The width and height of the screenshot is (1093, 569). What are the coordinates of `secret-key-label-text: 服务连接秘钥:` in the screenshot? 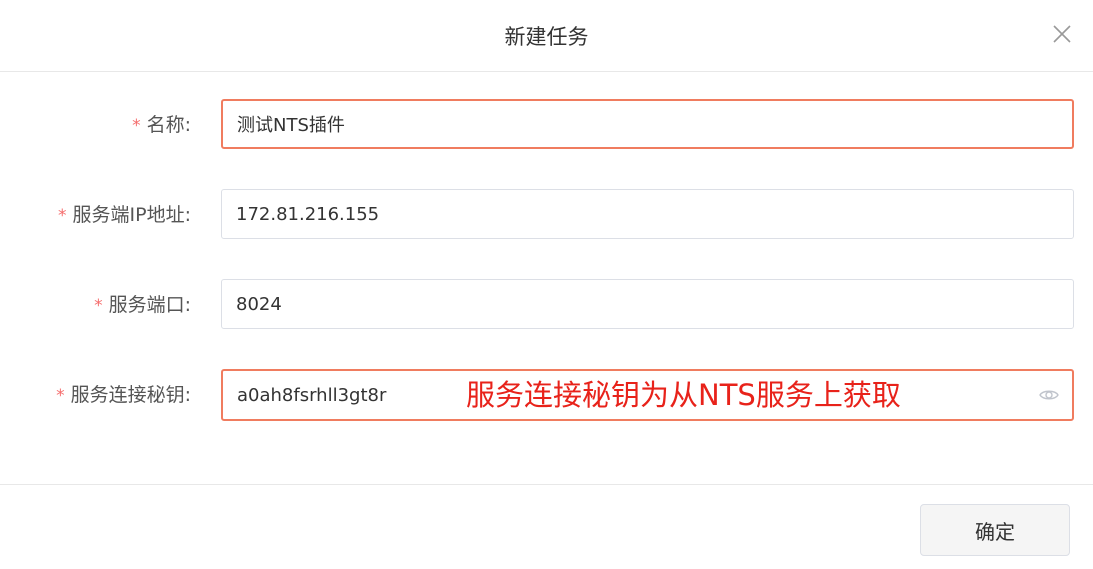 It's located at (130, 395).